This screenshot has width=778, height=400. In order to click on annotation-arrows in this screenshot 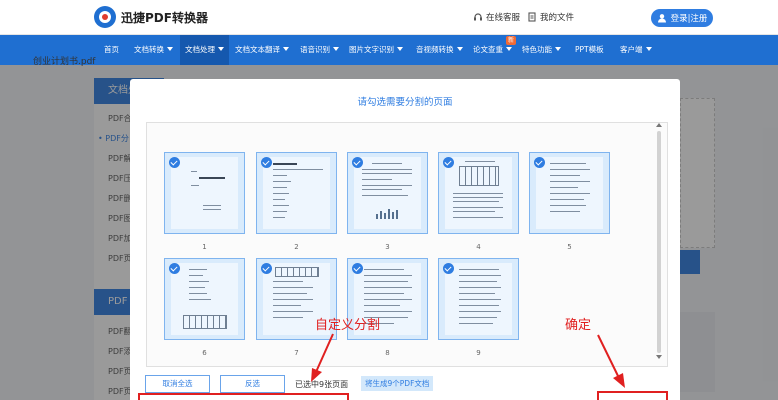, I will do `click(468, 360)`.